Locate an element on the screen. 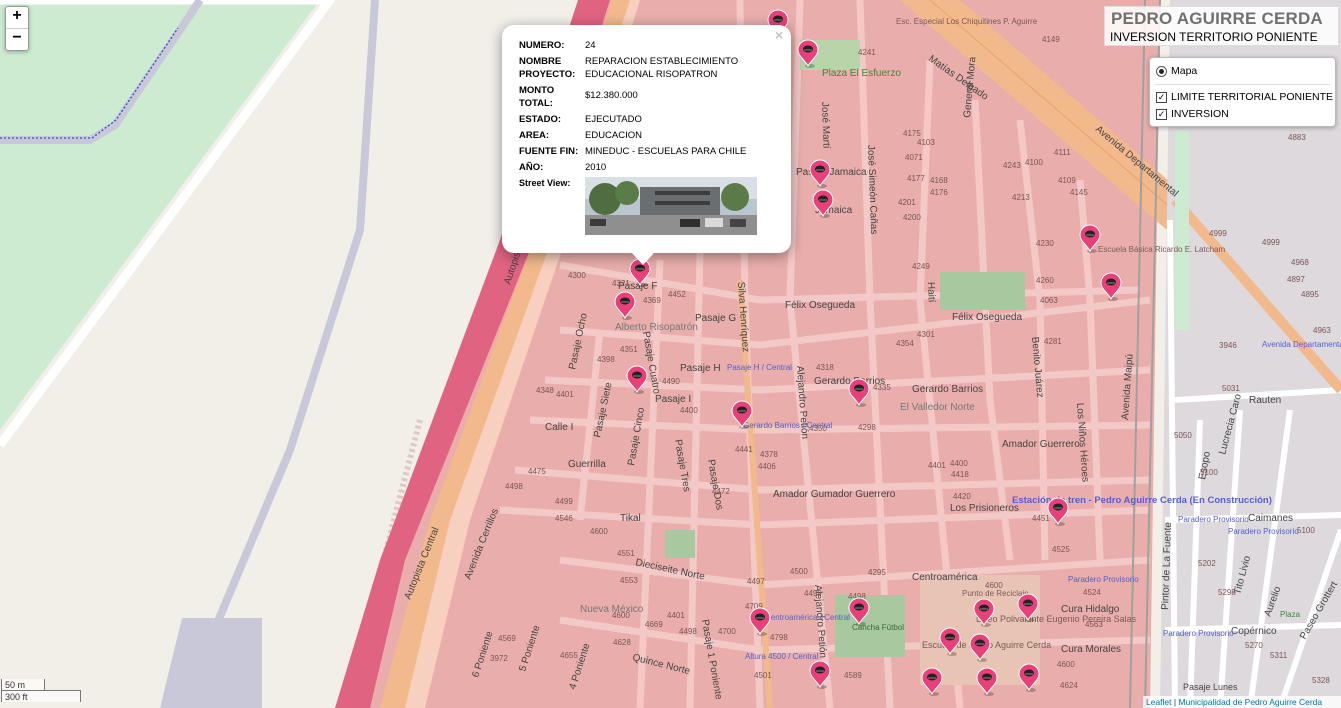 The image size is (1341, 708). zoom-out-button: − is located at coordinates (17, 39).